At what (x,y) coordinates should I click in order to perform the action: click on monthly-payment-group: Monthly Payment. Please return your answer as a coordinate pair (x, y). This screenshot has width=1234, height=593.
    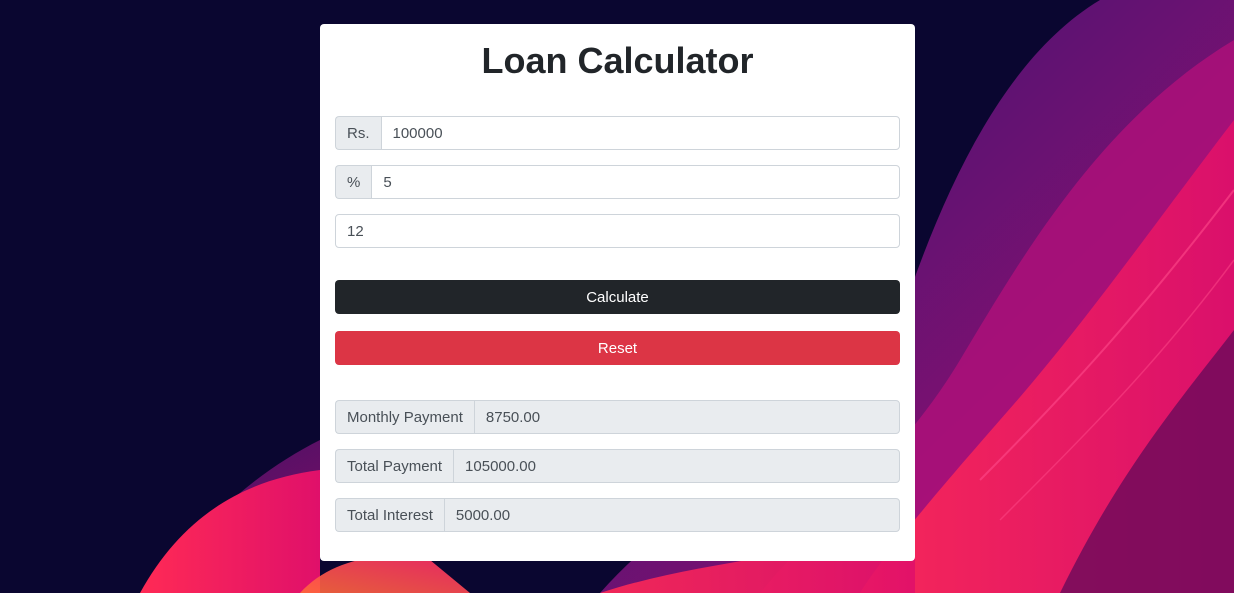
    Looking at the image, I should click on (617, 417).